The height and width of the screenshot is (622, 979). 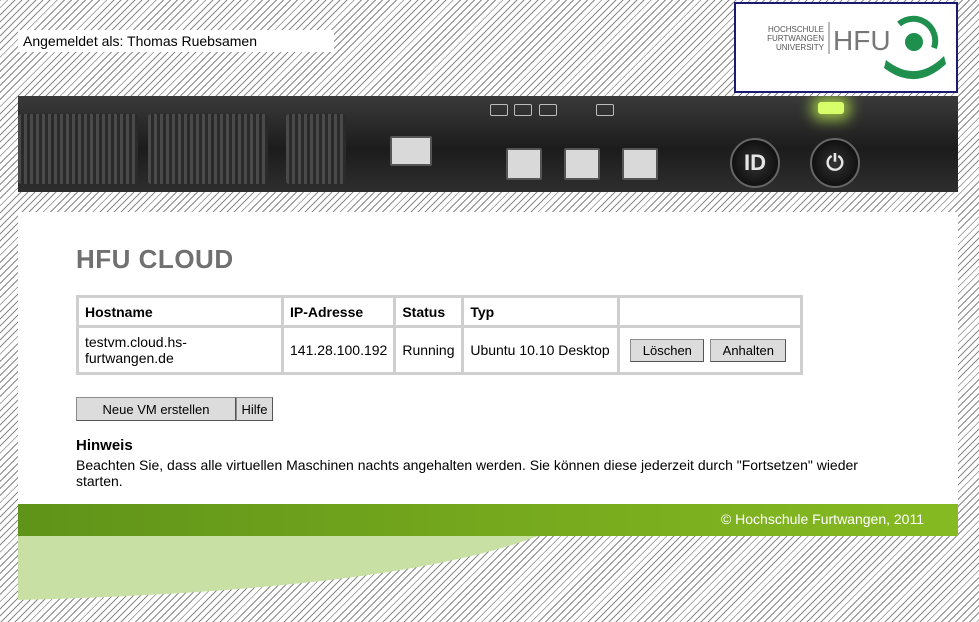 What do you see at coordinates (541, 311) in the screenshot?
I see `column-header-type: Typ` at bounding box center [541, 311].